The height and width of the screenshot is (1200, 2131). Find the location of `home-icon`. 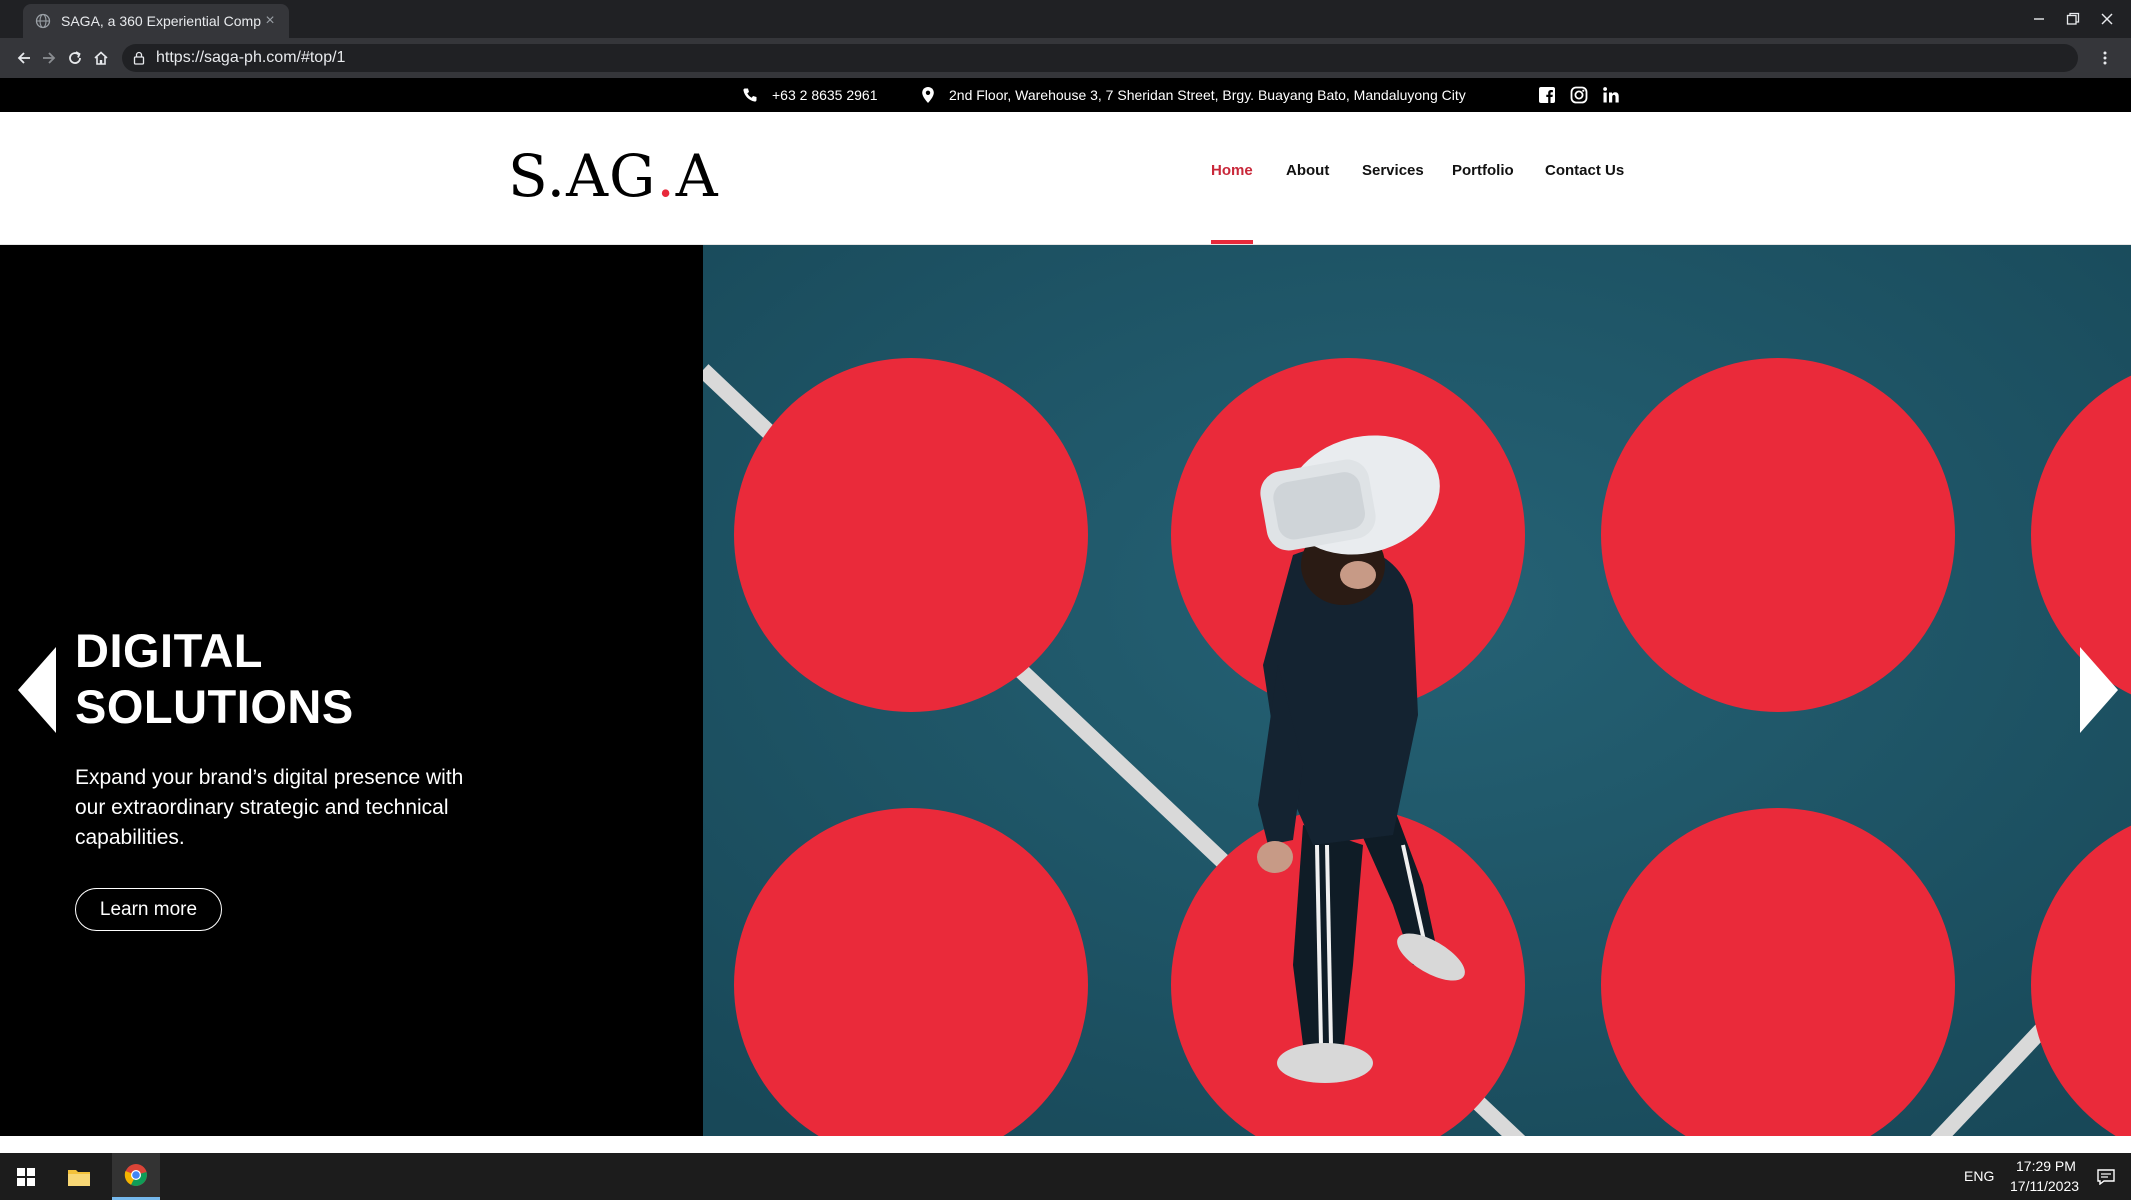

home-icon is located at coordinates (101, 58).